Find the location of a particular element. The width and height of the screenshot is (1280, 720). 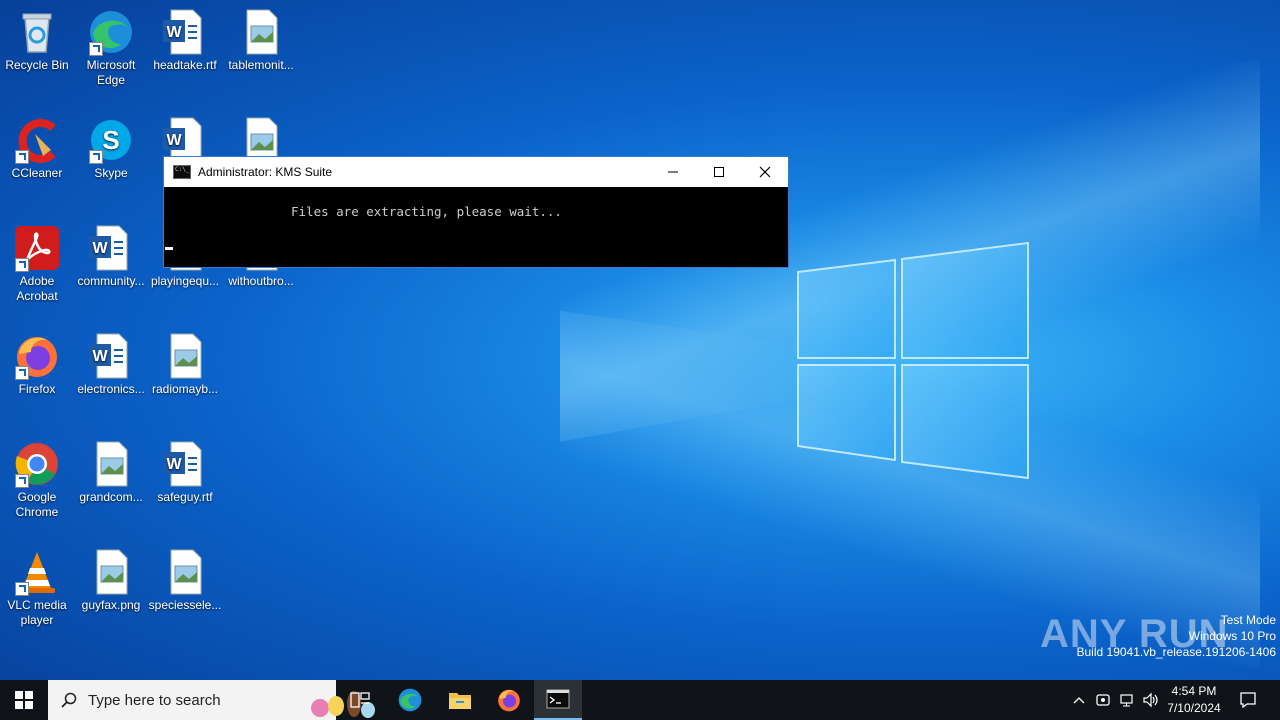

minimize-button is located at coordinates (673, 172).